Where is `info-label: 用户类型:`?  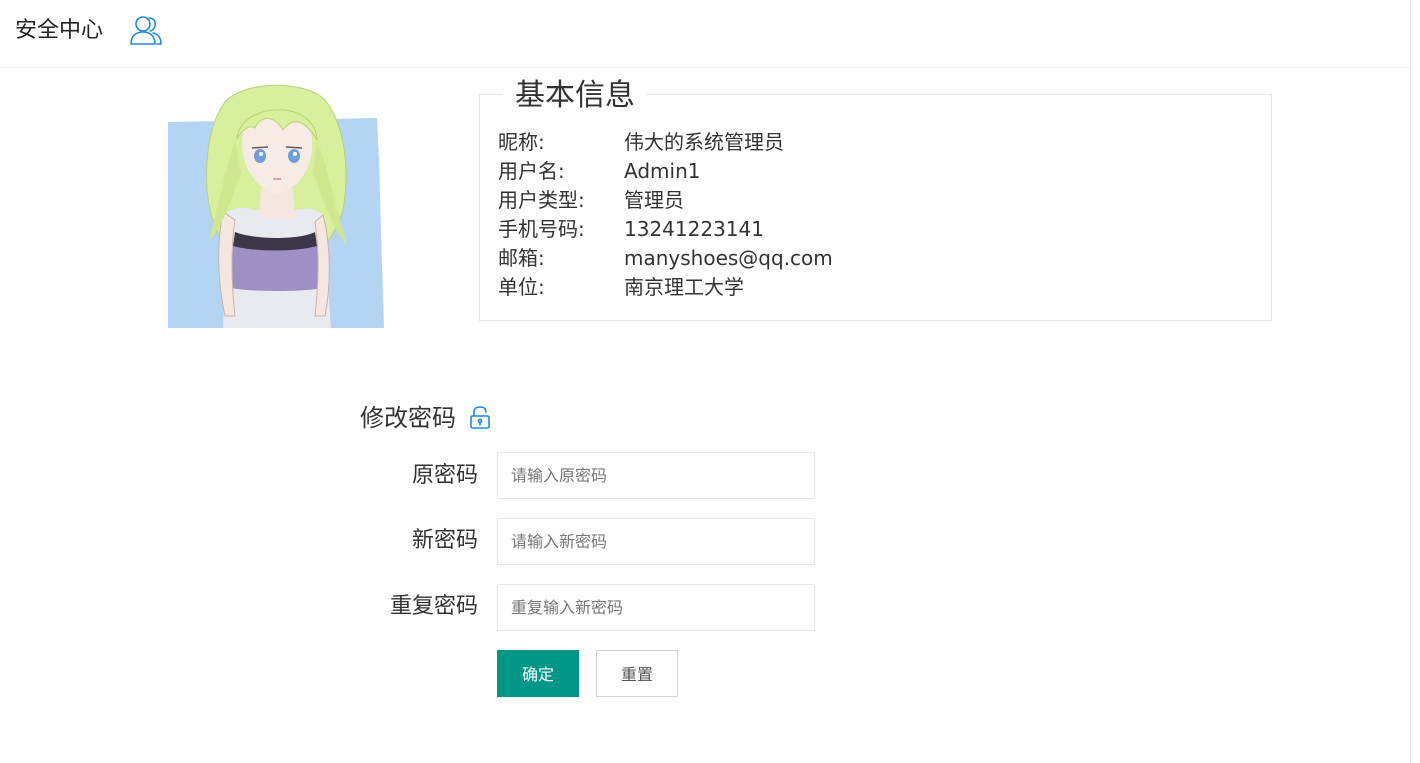
info-label: 用户类型: is located at coordinates (541, 200).